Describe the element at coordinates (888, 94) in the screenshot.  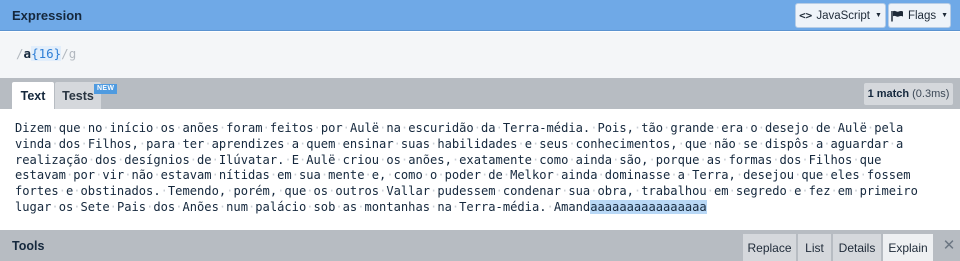
I see `match-count: 1 match` at that location.